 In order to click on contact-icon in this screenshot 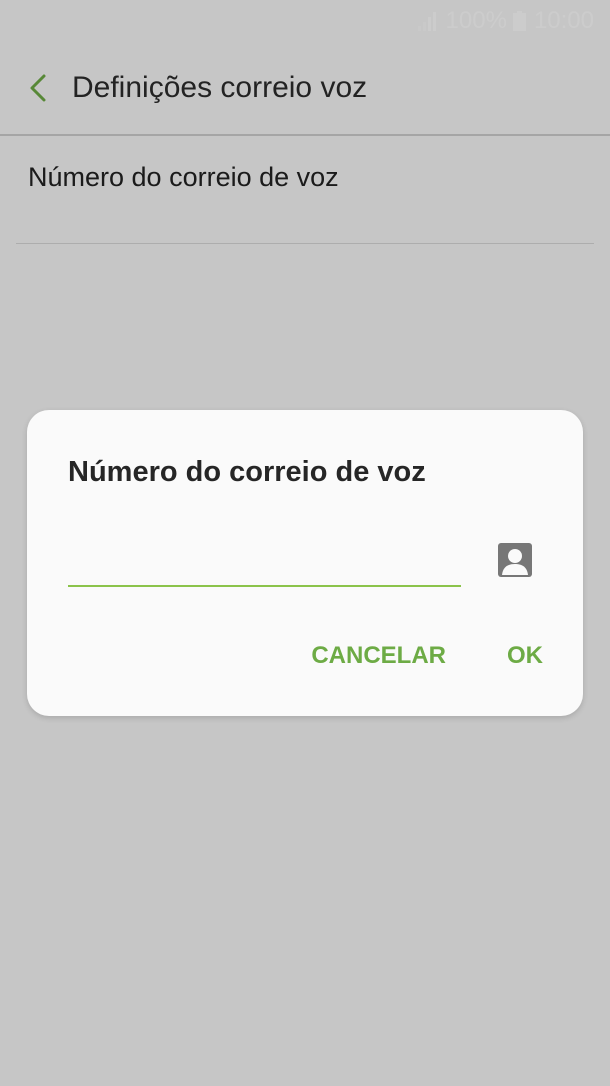, I will do `click(515, 560)`.